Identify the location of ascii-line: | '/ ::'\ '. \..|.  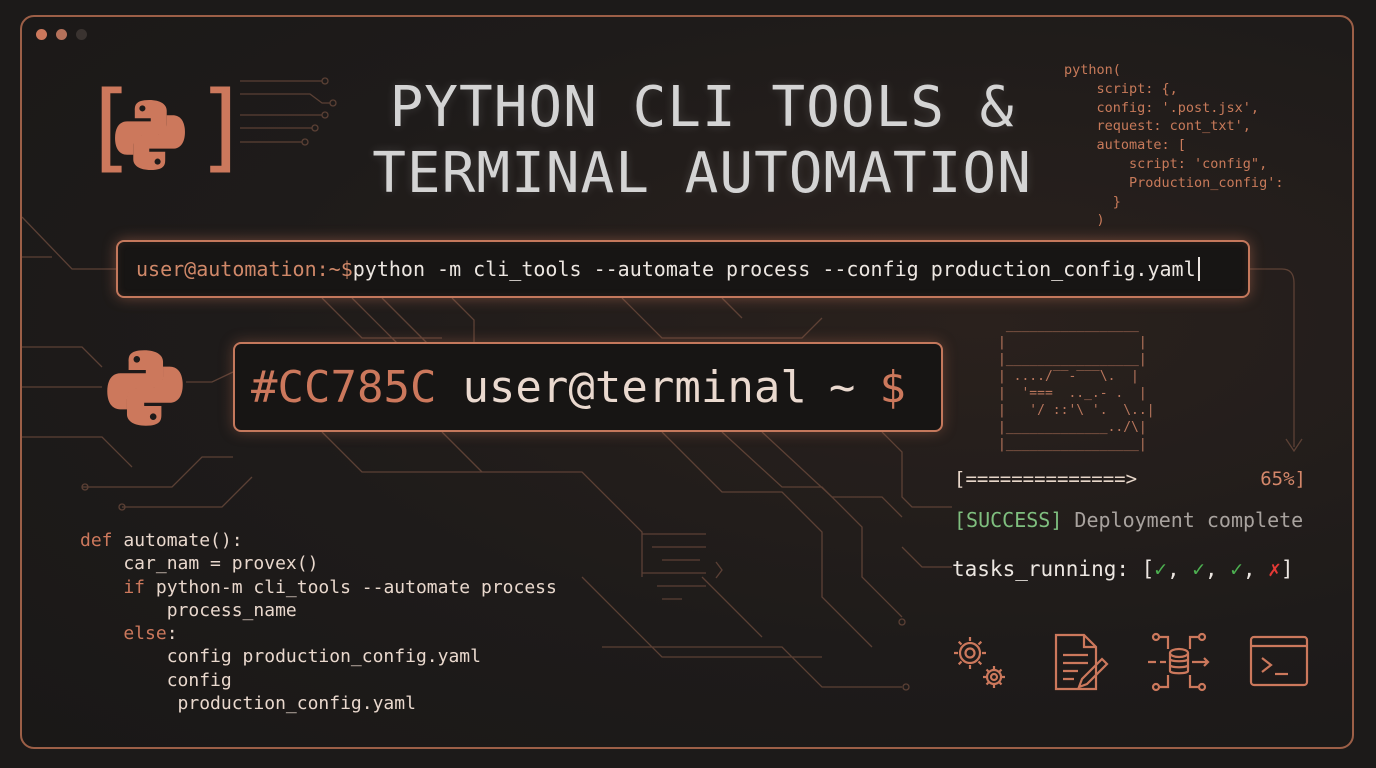
(1076, 410).